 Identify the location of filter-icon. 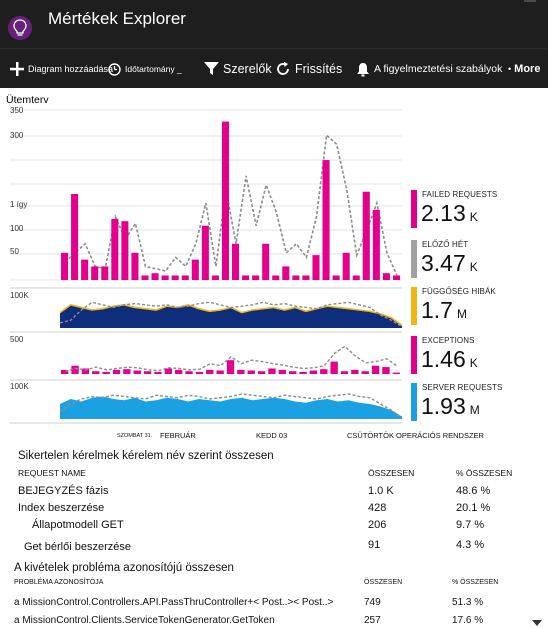
(211, 68).